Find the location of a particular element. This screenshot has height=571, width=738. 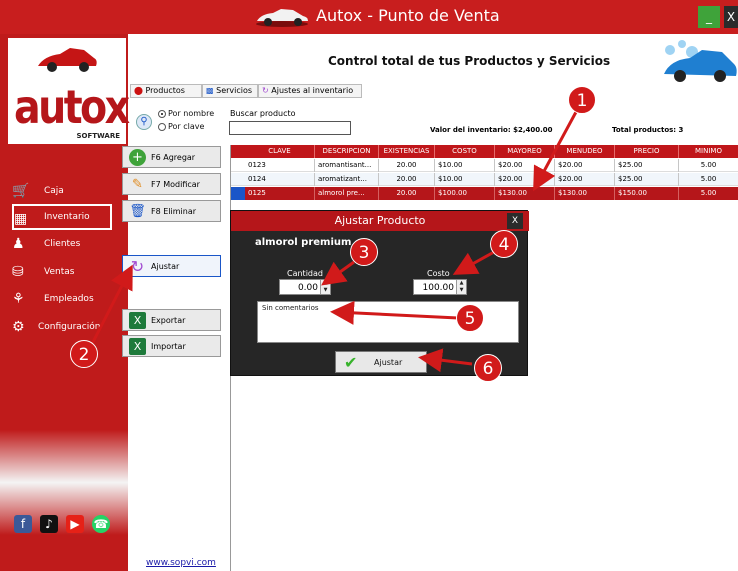

modify-button: ✎ F7 Modificar is located at coordinates (171, 184).